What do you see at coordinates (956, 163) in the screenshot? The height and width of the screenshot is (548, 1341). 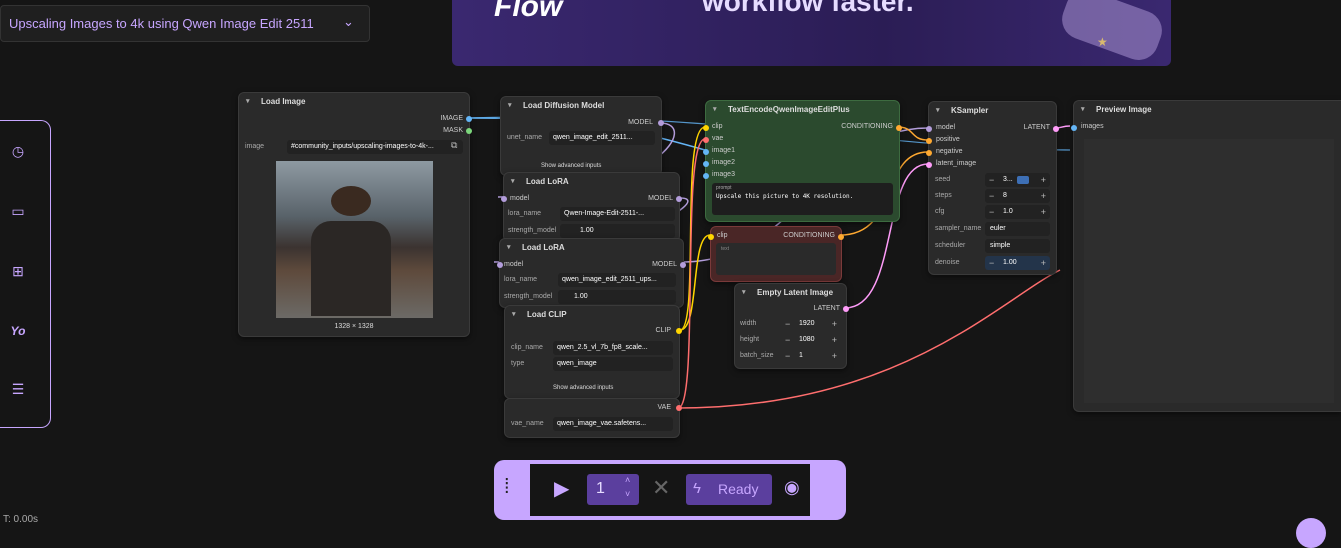 I see `input-latent-image: latent_image` at bounding box center [956, 163].